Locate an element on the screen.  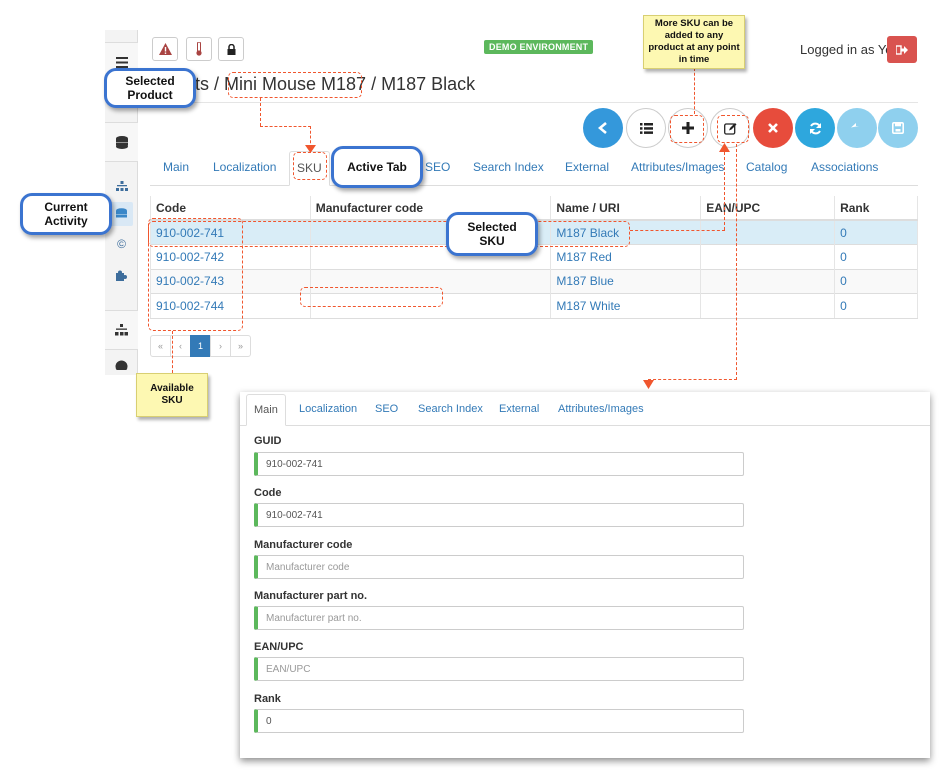
available-sku-note: Available SKU is located at coordinates (172, 395).